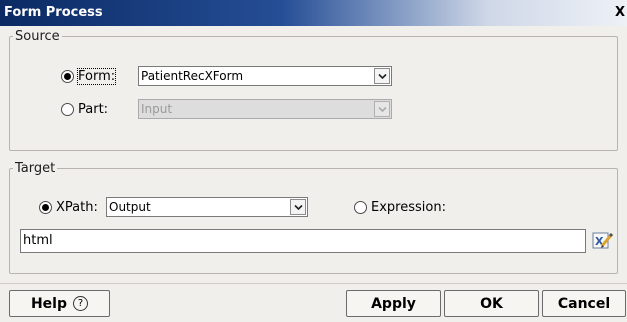  What do you see at coordinates (93, 109) in the screenshot?
I see `part-label: Part:` at bounding box center [93, 109].